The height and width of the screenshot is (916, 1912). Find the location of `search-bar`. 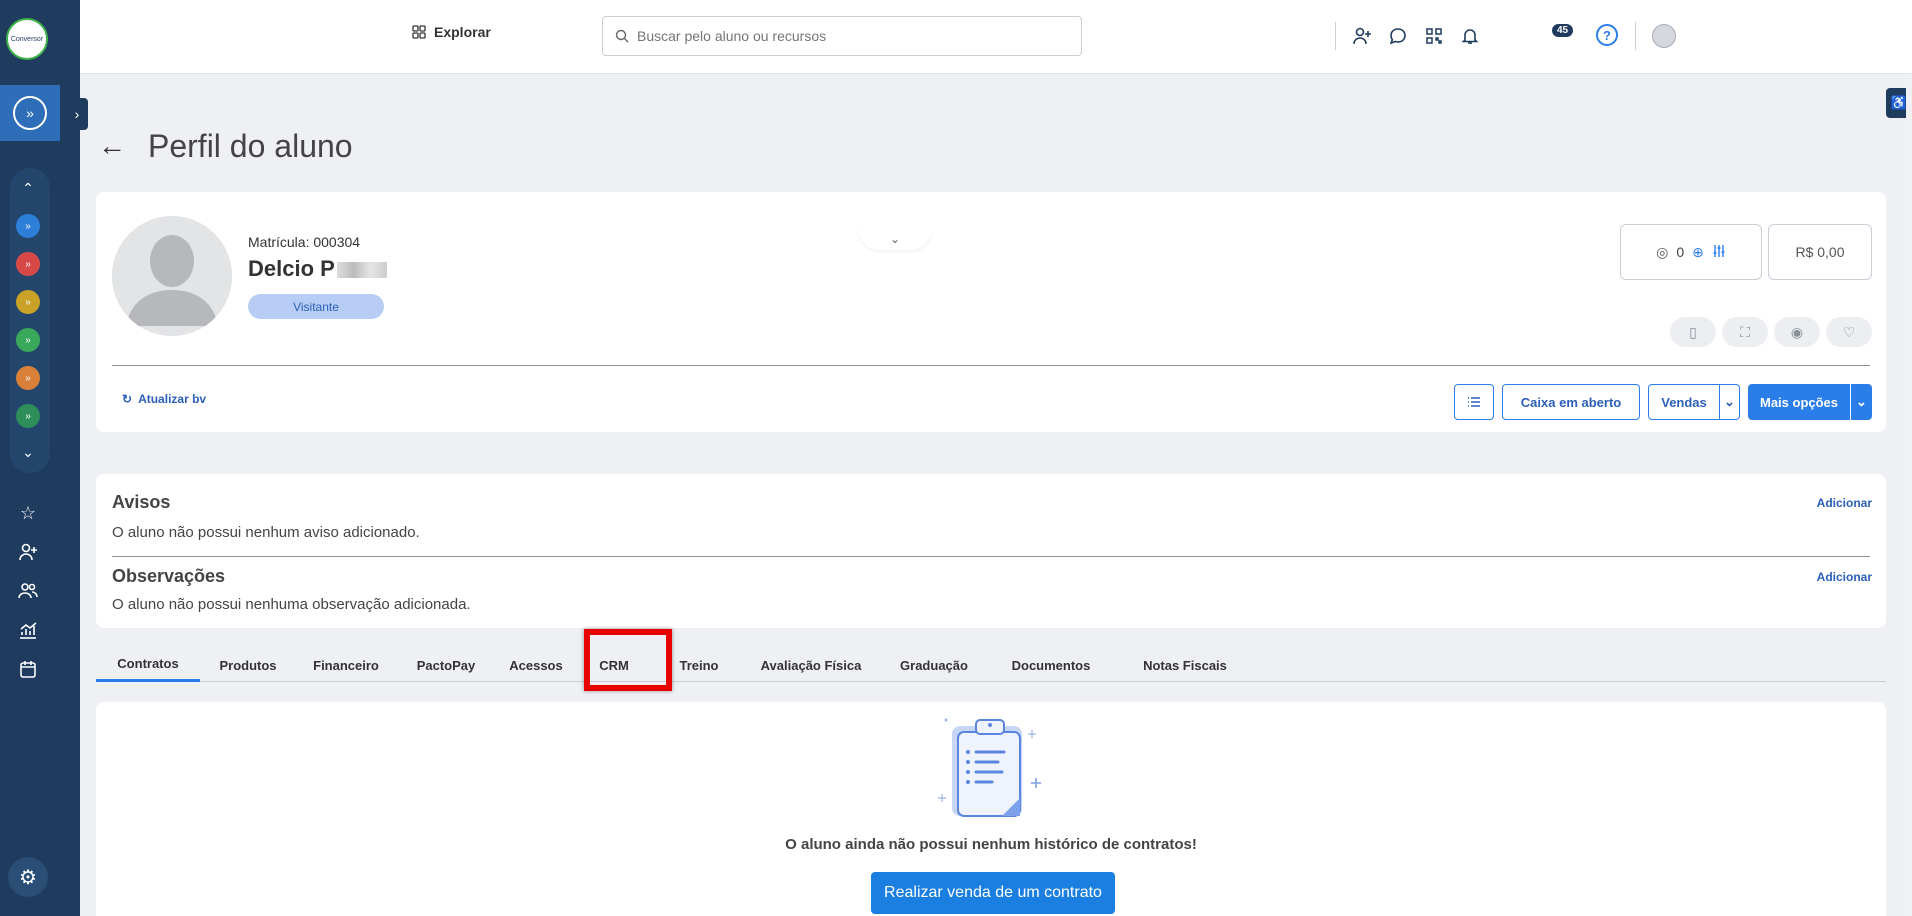

search-bar is located at coordinates (842, 36).